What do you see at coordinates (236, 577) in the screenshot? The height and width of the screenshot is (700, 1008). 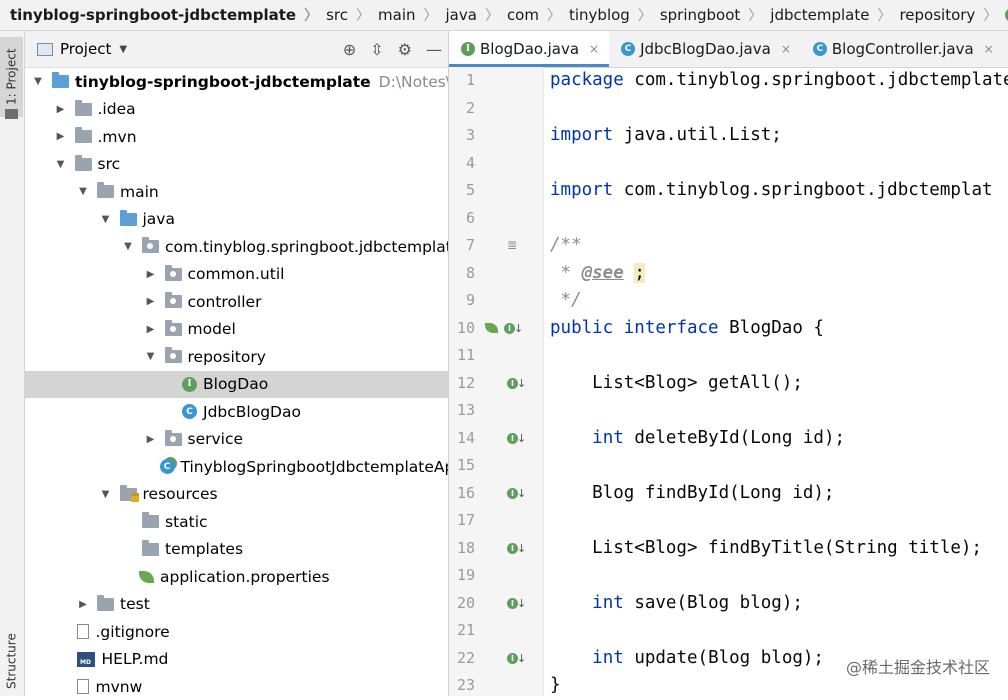 I see `tree-item: application.properties` at bounding box center [236, 577].